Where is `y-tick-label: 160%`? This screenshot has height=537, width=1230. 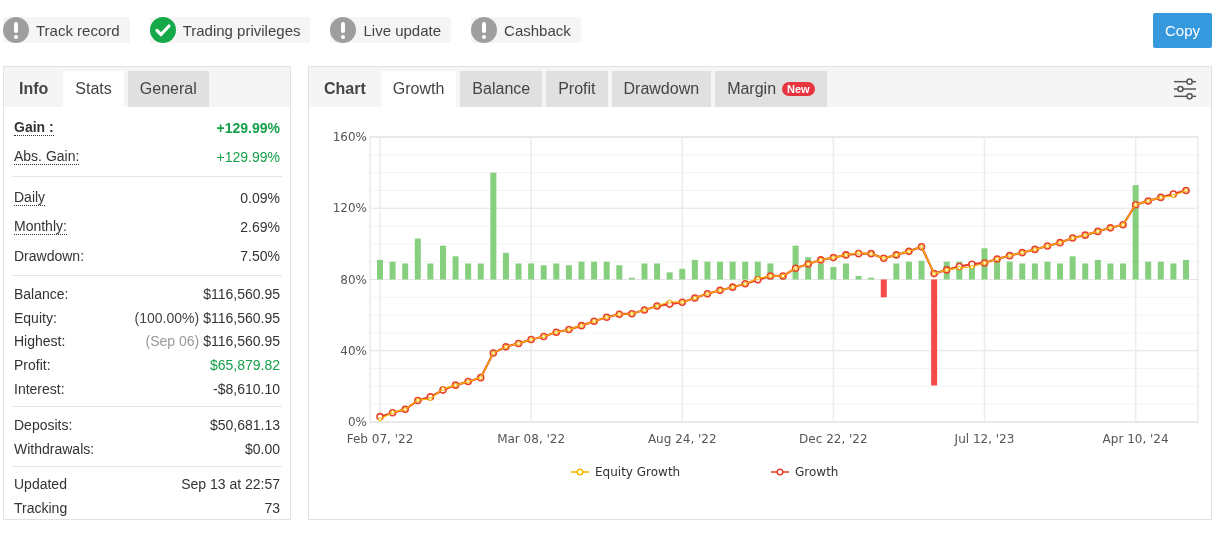
y-tick-label: 160% is located at coordinates (349, 137).